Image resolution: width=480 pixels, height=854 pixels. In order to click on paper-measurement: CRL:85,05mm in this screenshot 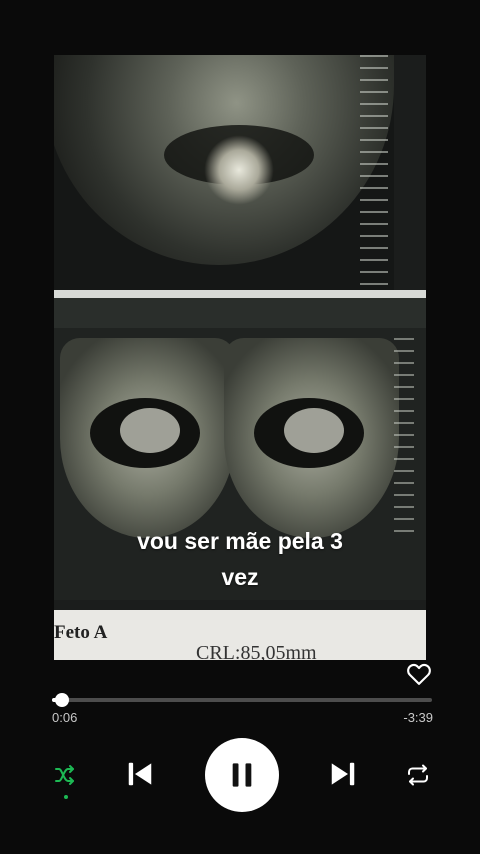, I will do `click(256, 651)`.